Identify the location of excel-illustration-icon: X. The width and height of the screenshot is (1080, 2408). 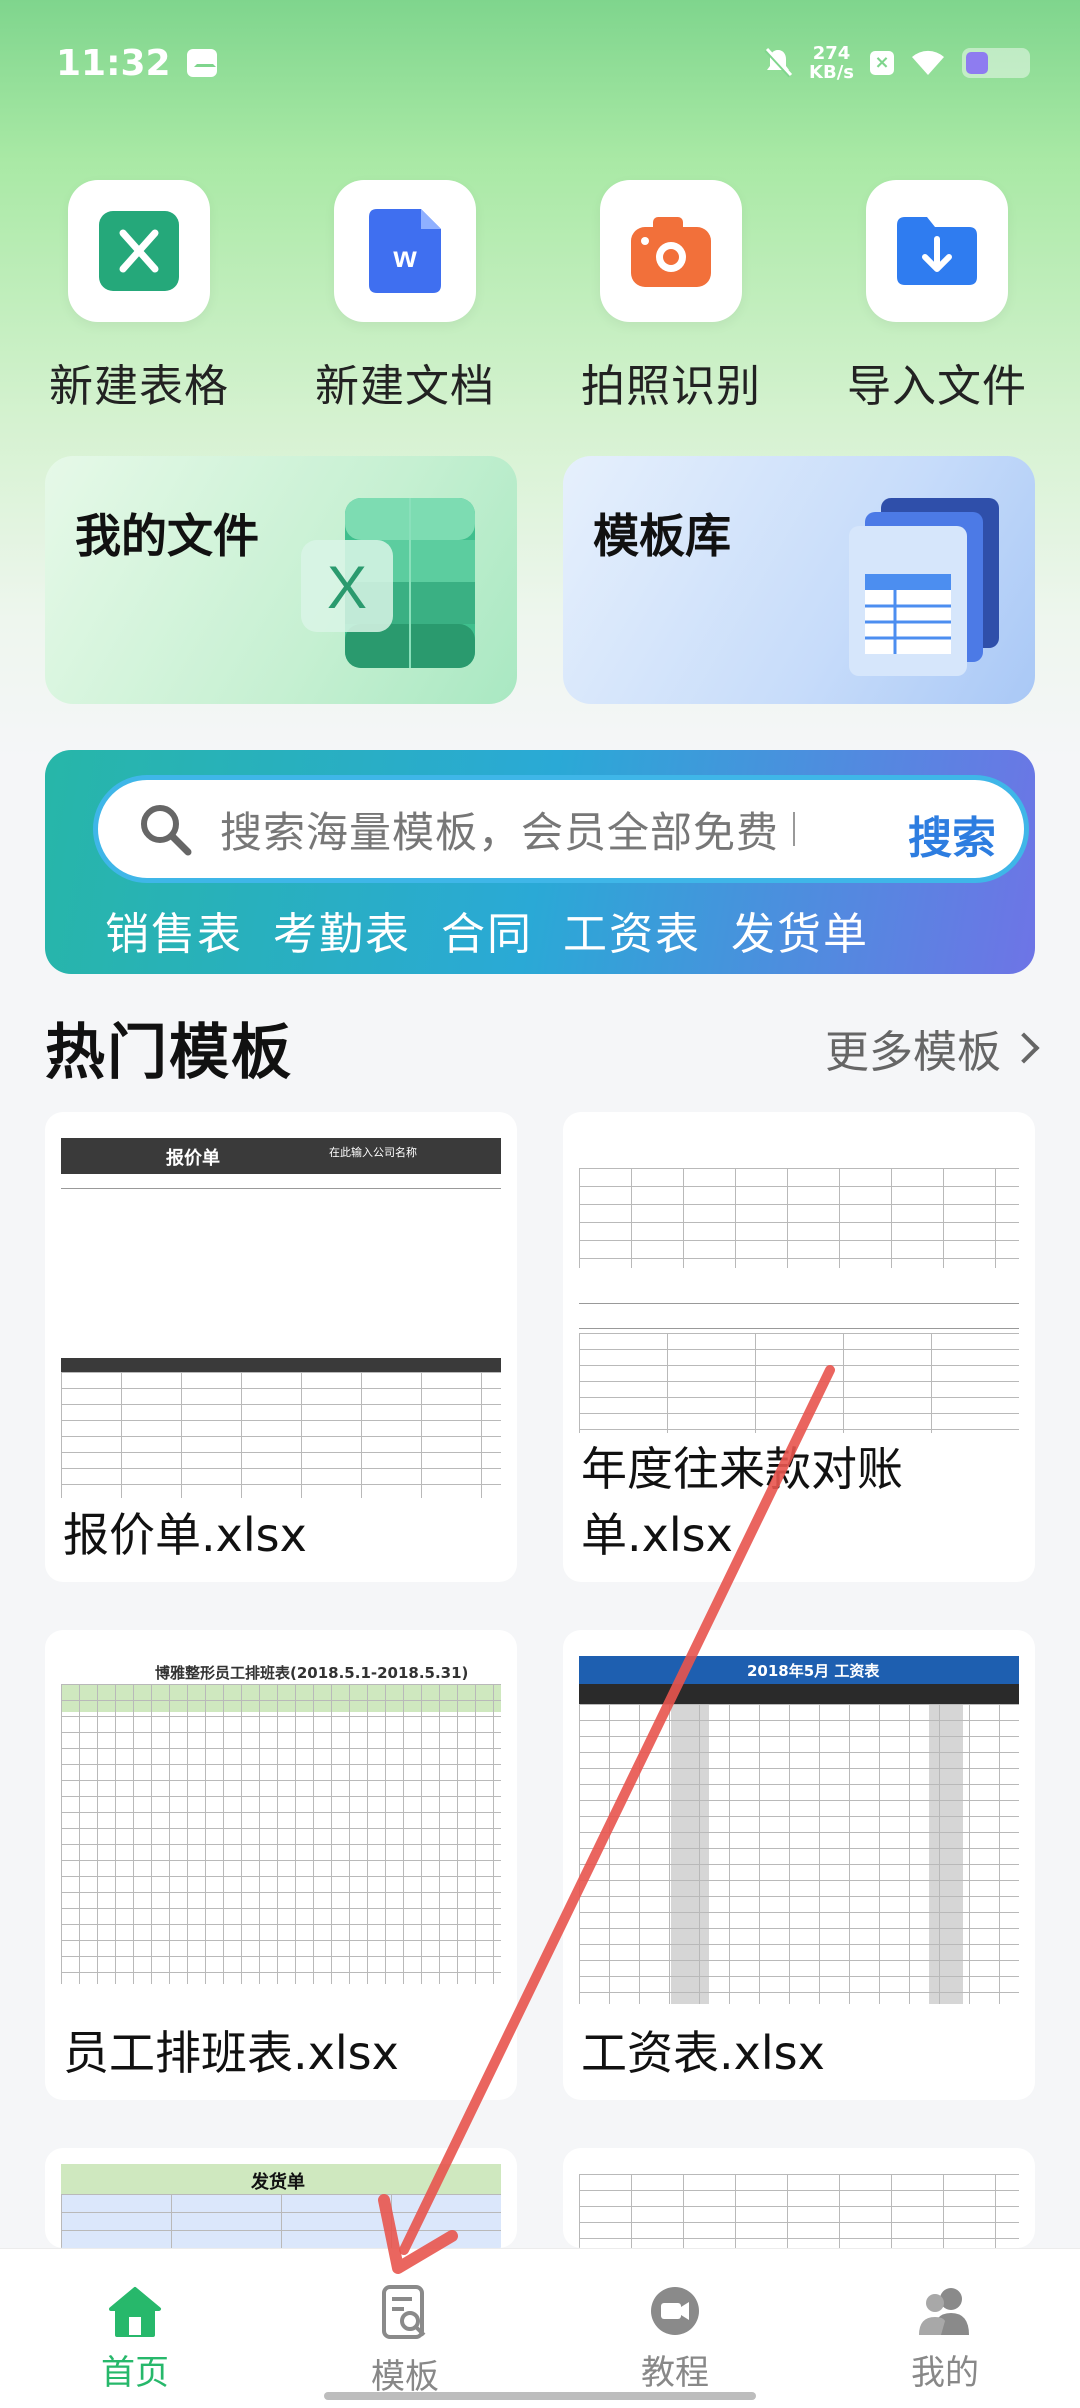
(388, 583).